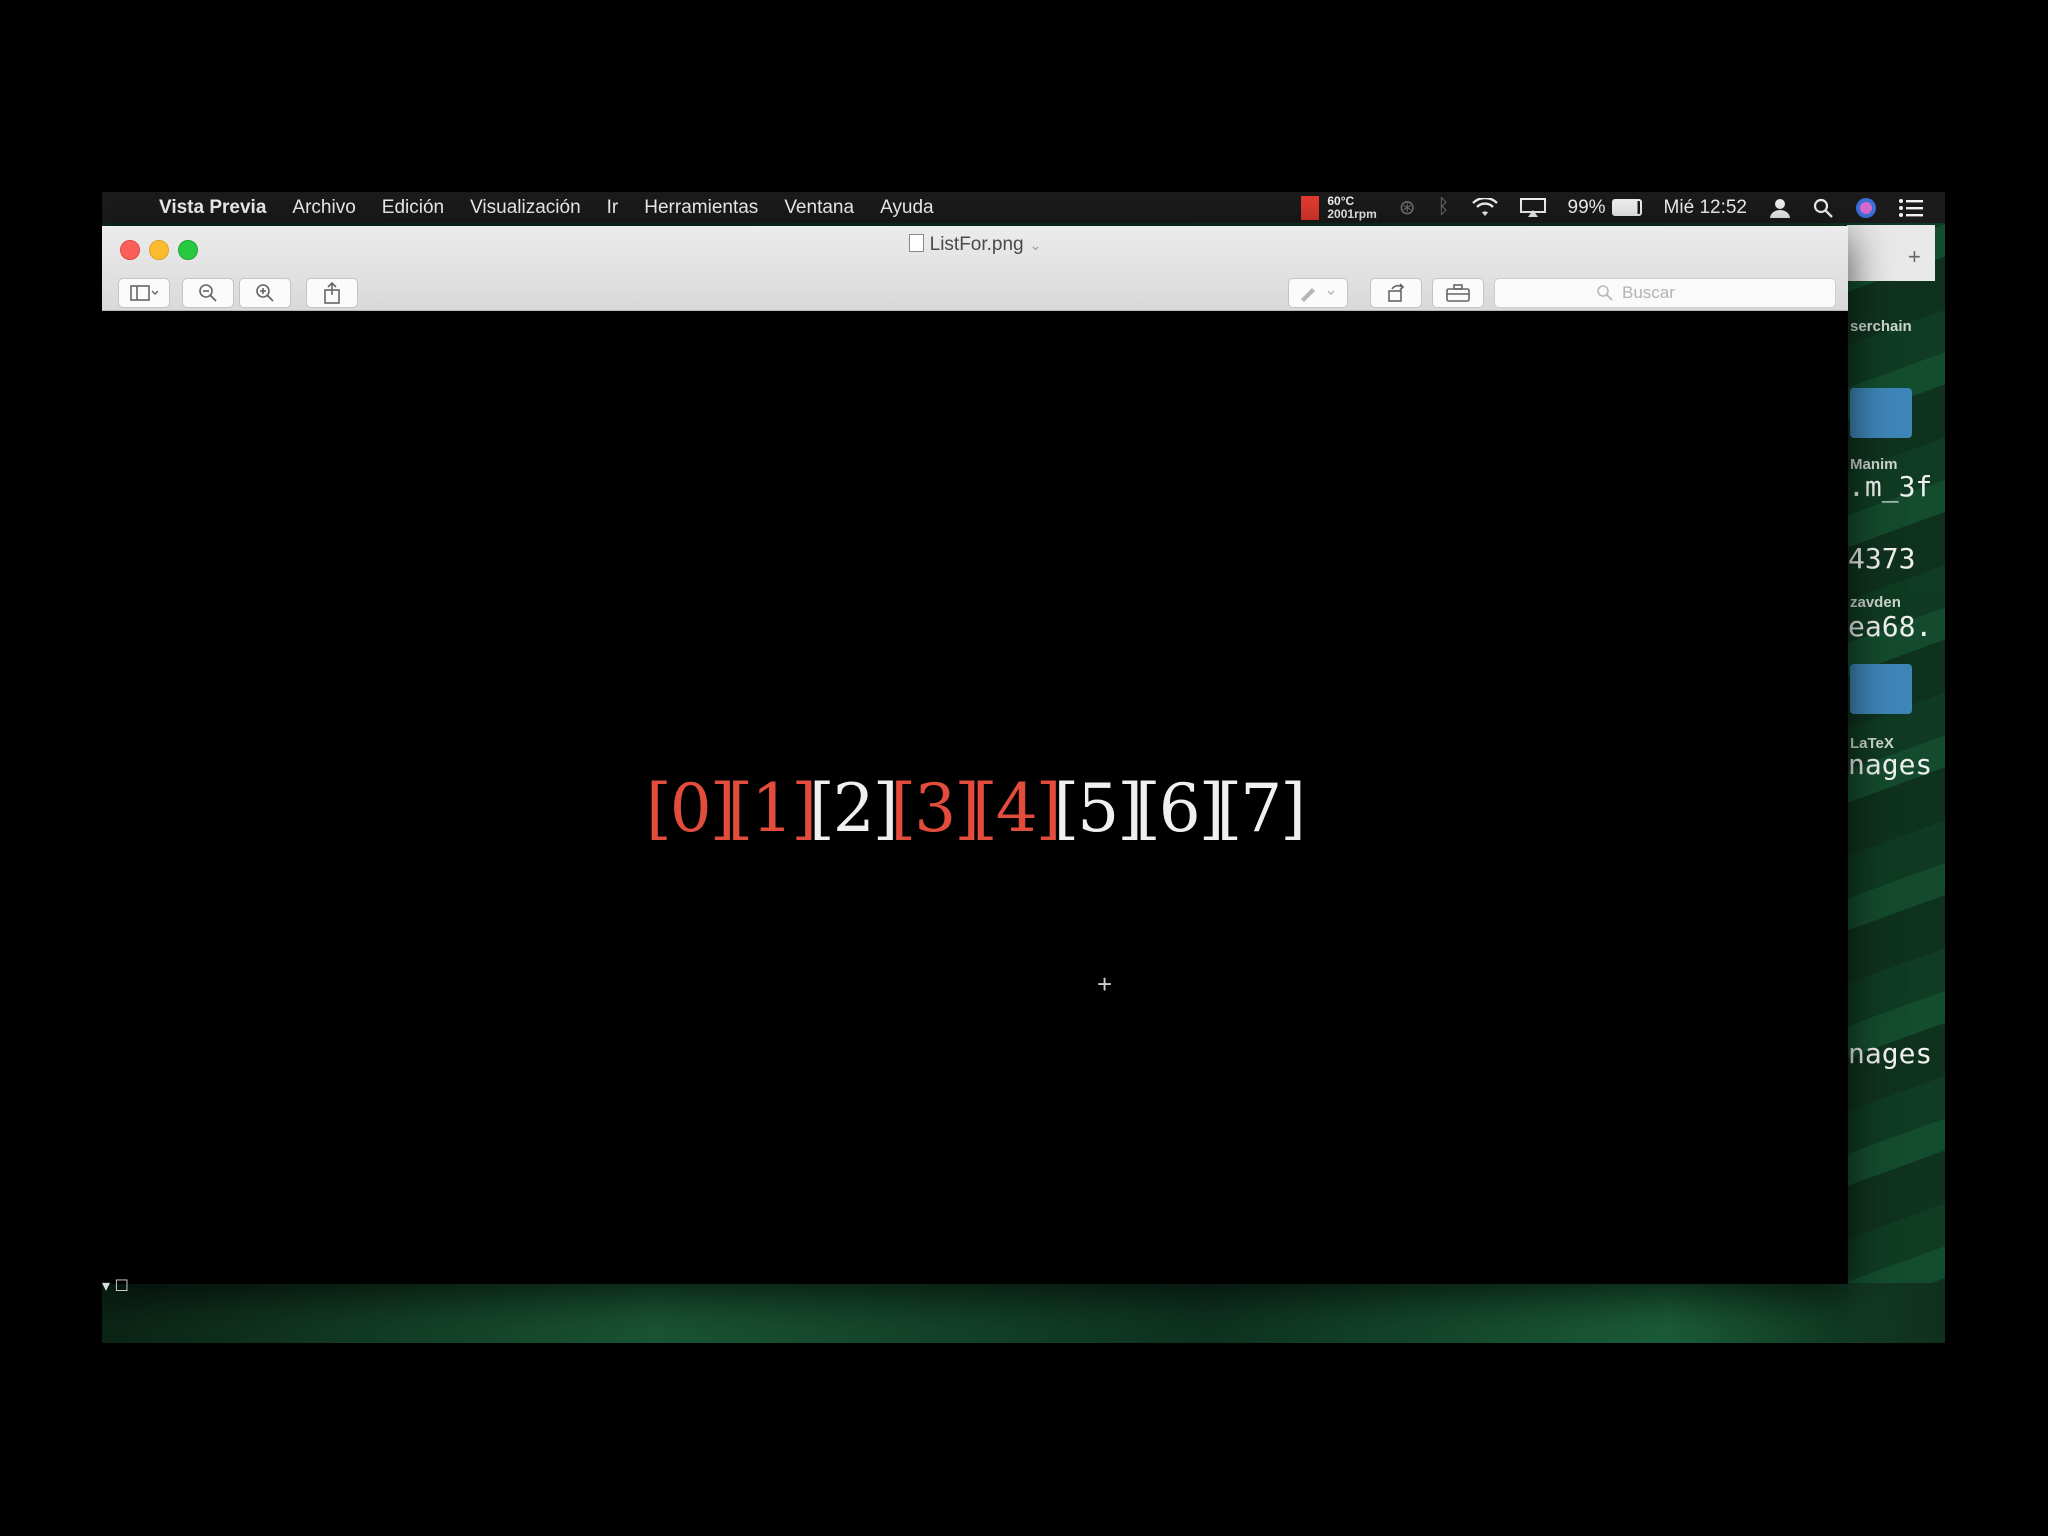 The image size is (2048, 1536). I want to click on spotlight-search-icon, so click(1823, 208).